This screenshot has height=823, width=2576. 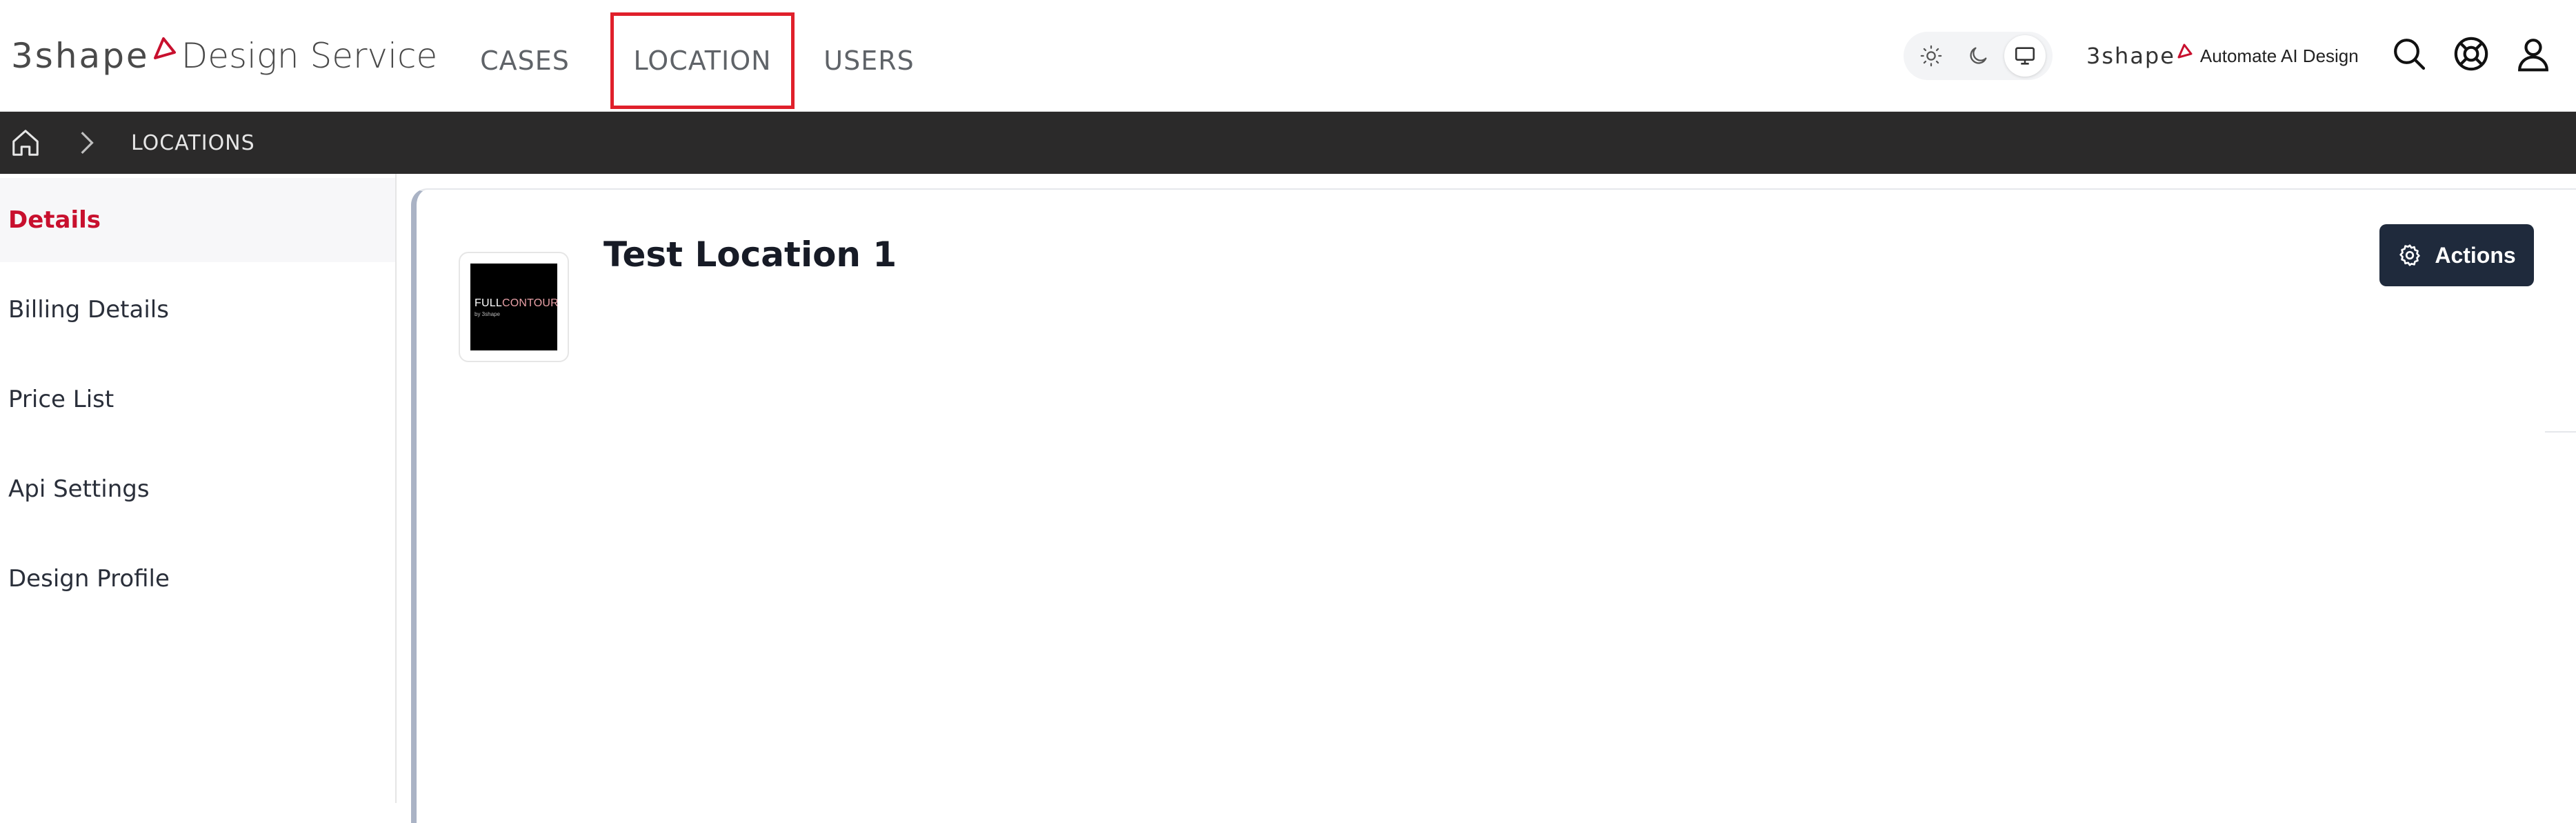 What do you see at coordinates (61, 399) in the screenshot?
I see `sidebar-item-label: Price List` at bounding box center [61, 399].